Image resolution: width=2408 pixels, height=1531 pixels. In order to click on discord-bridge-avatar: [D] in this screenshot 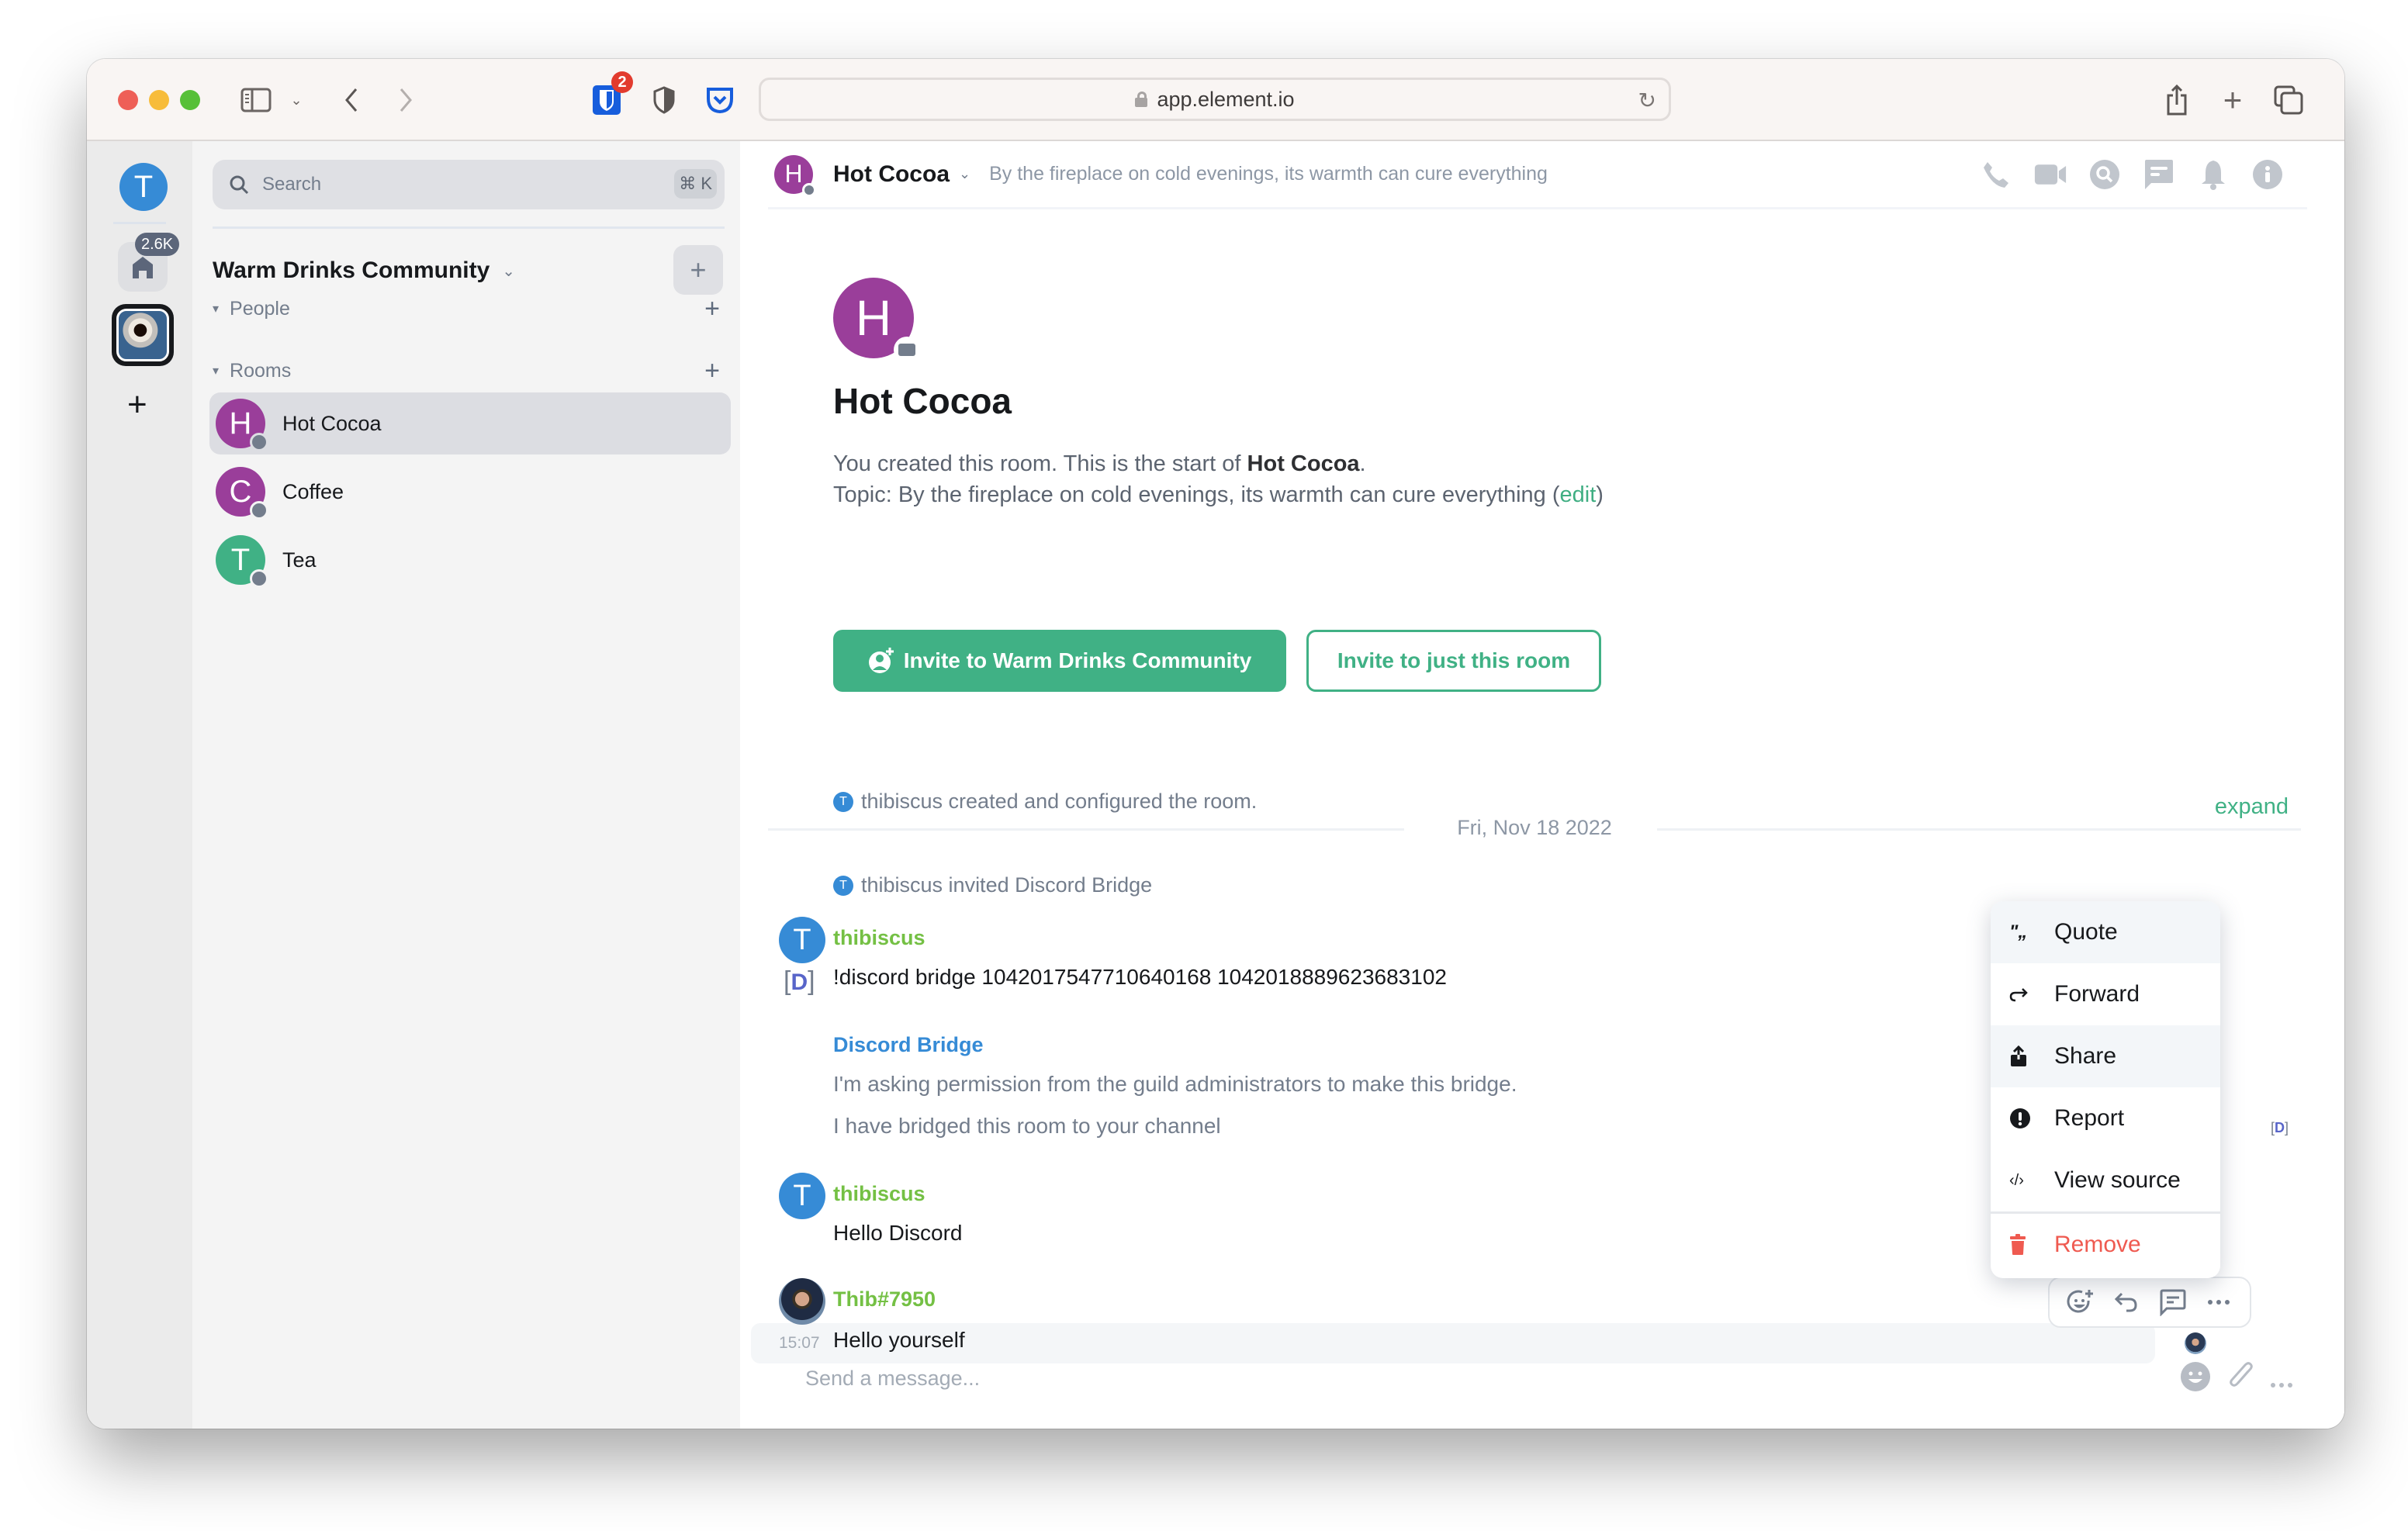, I will do `click(800, 981)`.